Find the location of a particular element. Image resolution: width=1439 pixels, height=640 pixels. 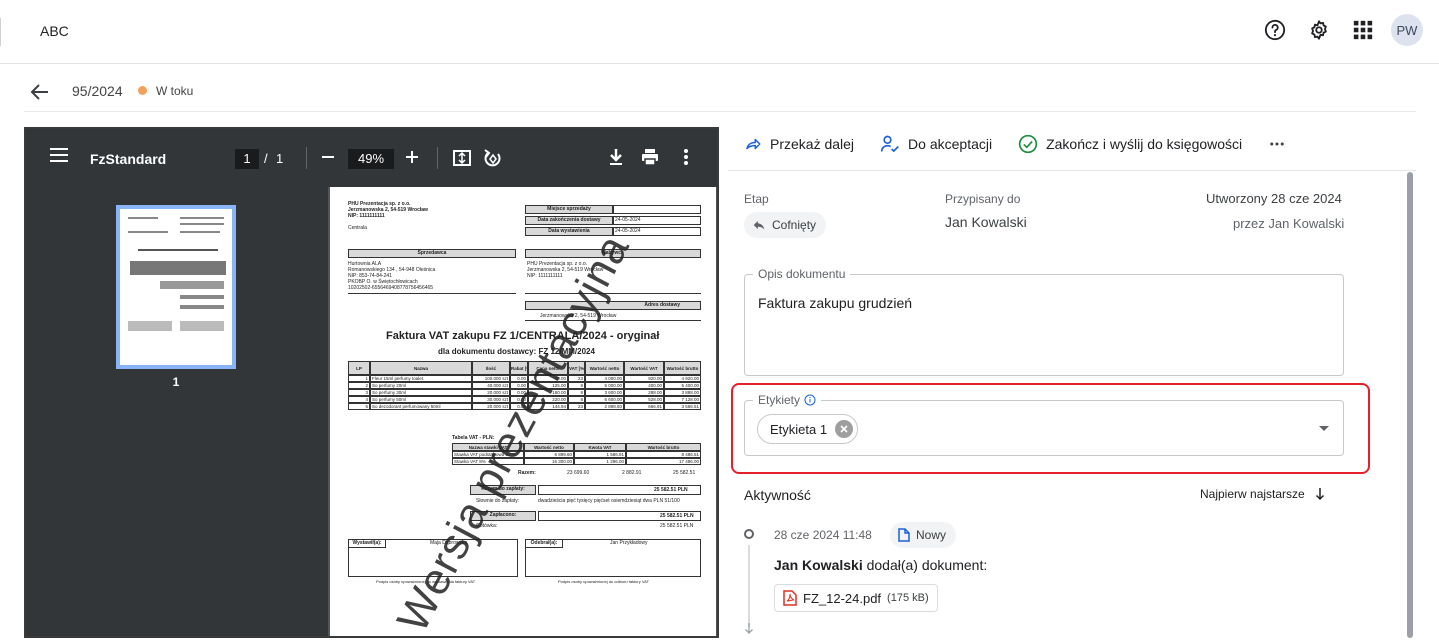

pdf-cell is located at coordinates (657, 220).